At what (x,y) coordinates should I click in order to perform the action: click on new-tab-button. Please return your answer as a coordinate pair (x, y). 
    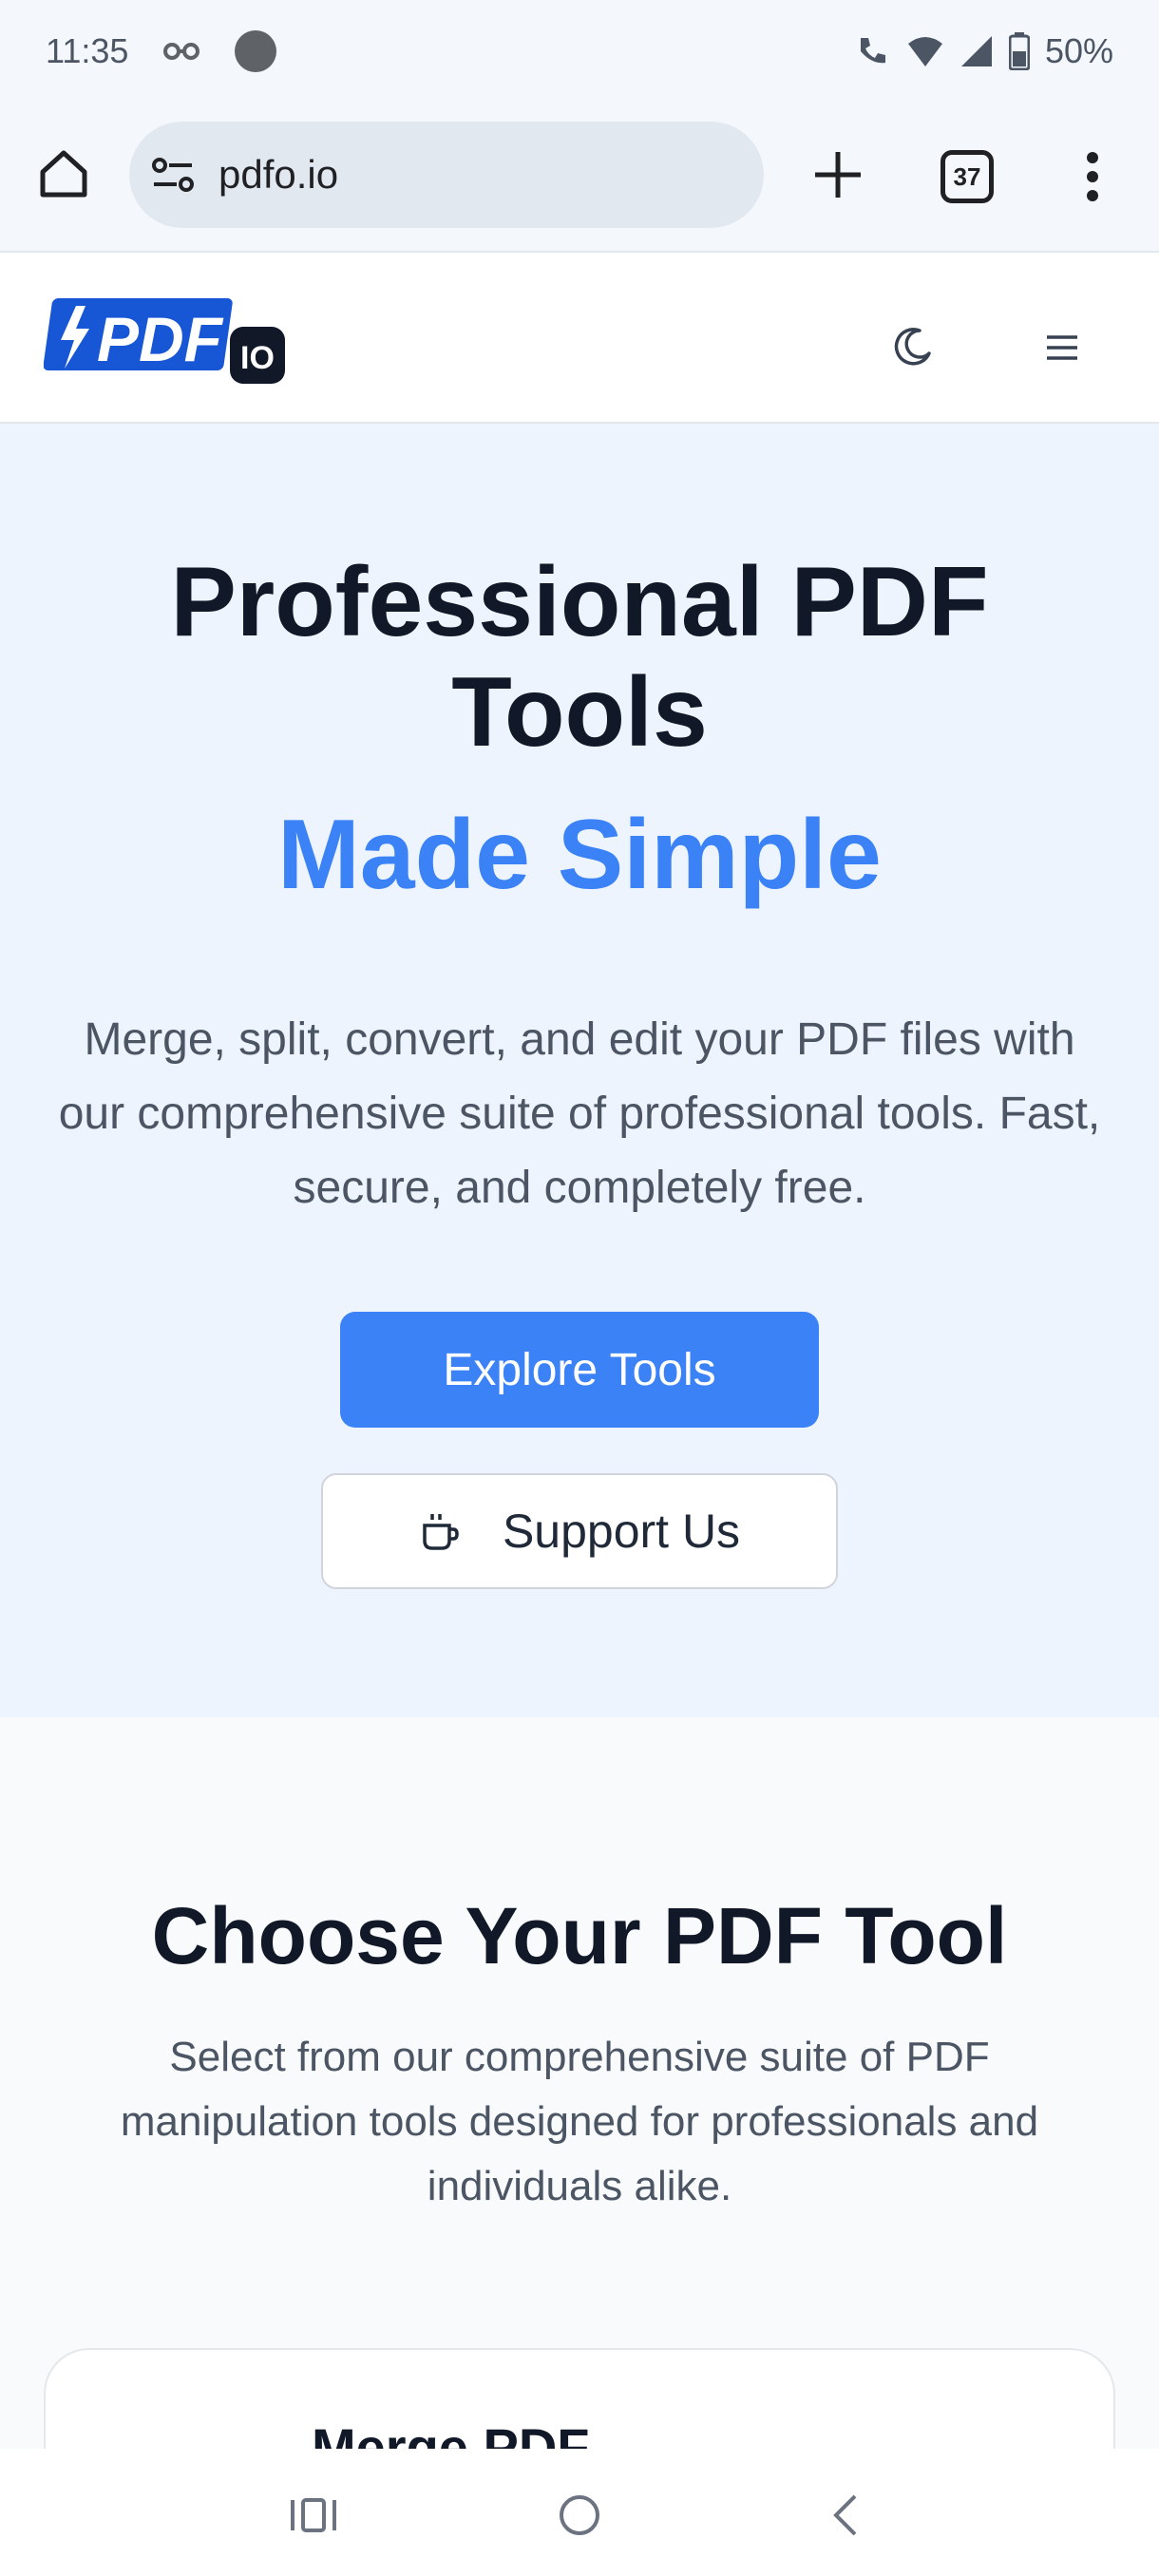
    Looking at the image, I should click on (838, 175).